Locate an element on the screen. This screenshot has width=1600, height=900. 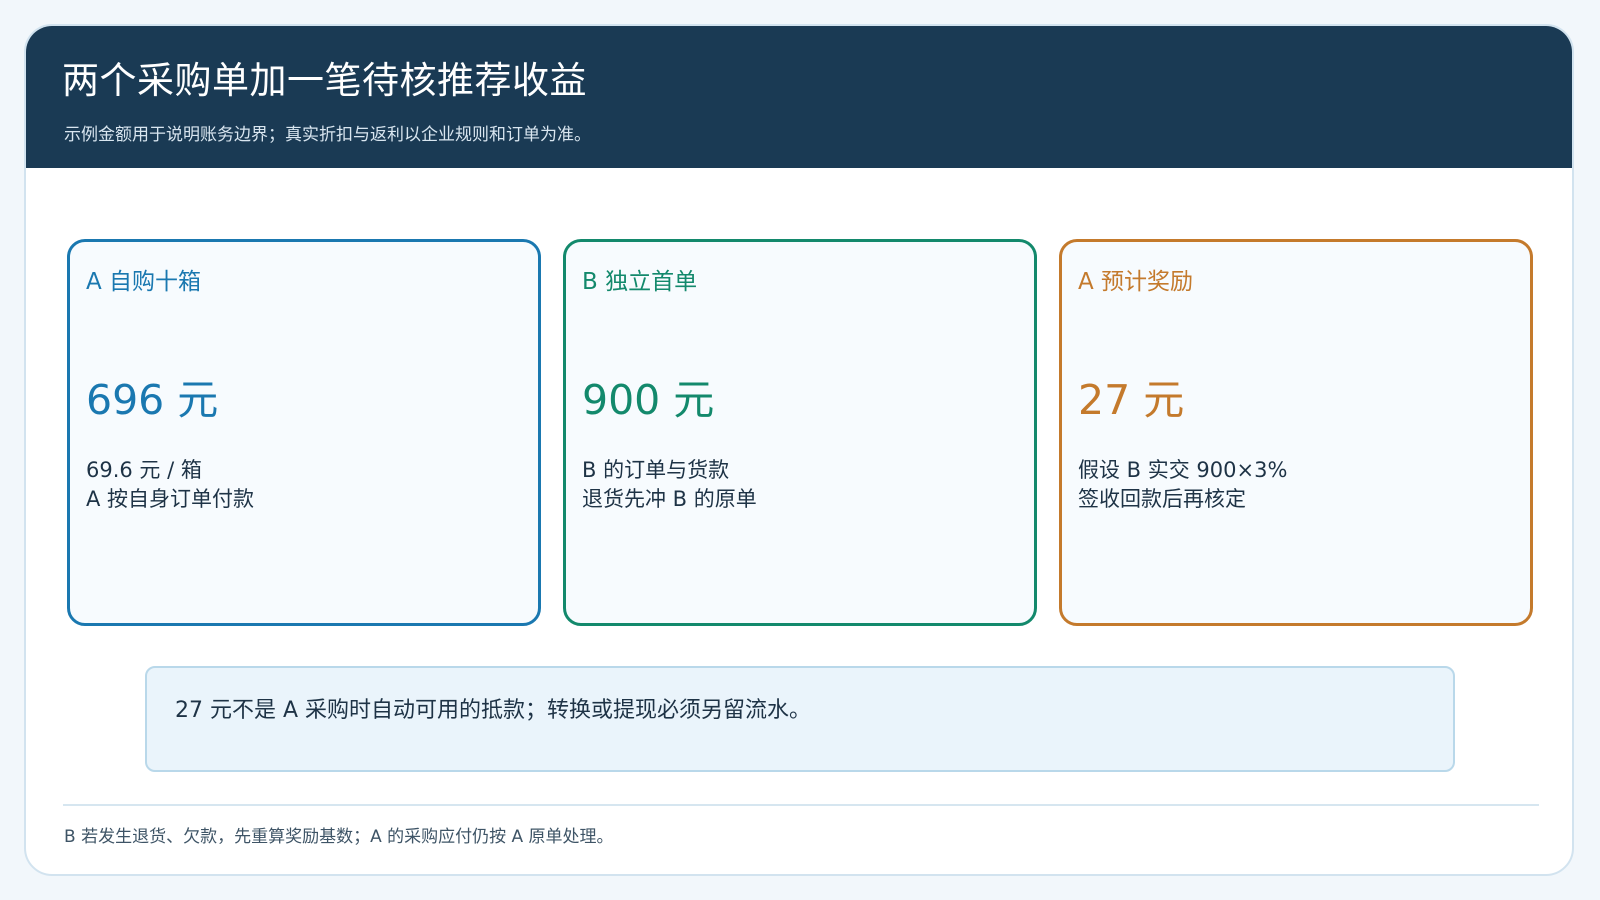
card-b-first-order: B 独立首单 900 元 B 的订单与货款 退货先冲 B 的原单 is located at coordinates (800, 432).